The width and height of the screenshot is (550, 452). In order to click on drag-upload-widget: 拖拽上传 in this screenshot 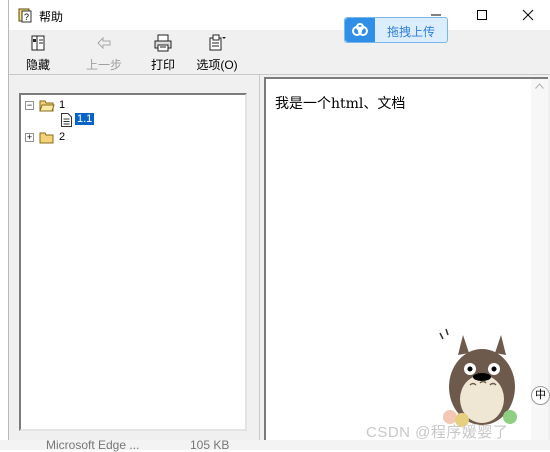, I will do `click(396, 30)`.